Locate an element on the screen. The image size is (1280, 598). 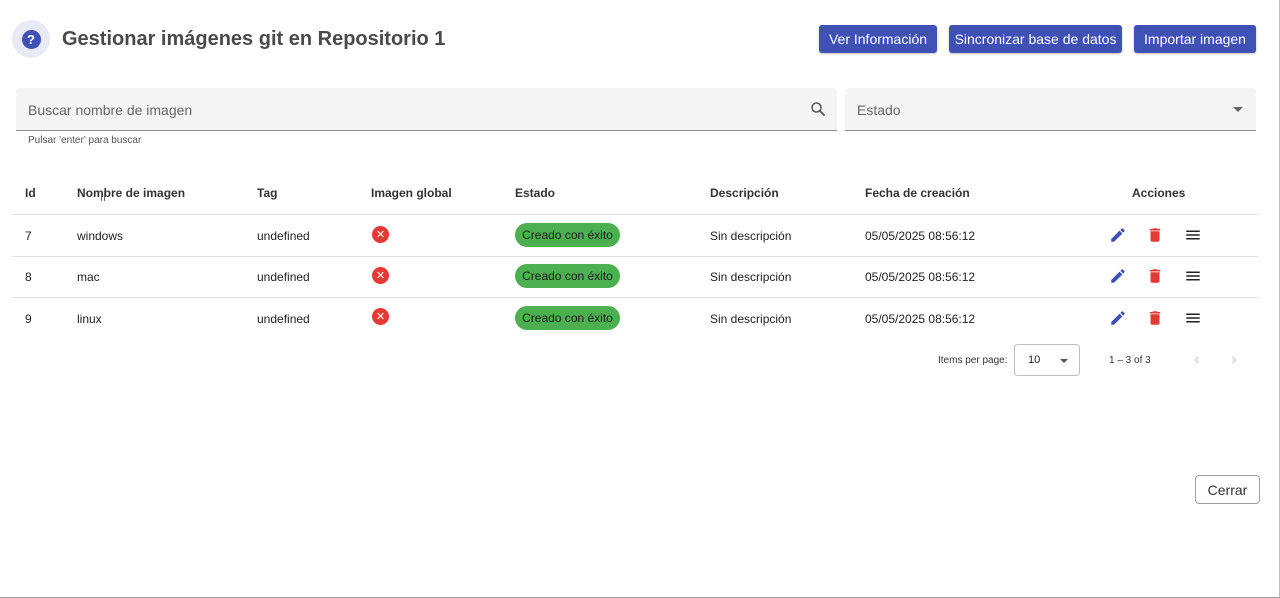
cell-name: mac is located at coordinates (88, 277).